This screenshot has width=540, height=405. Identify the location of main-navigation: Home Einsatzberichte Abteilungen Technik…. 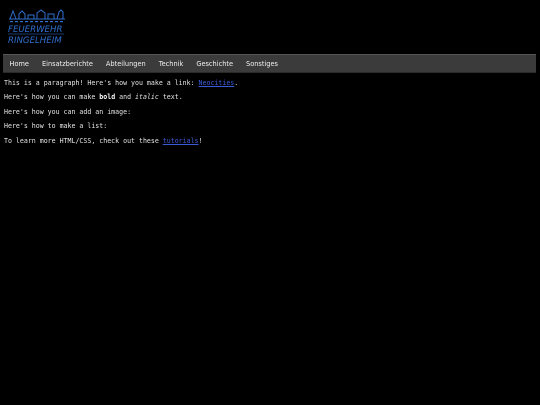
(269, 63).